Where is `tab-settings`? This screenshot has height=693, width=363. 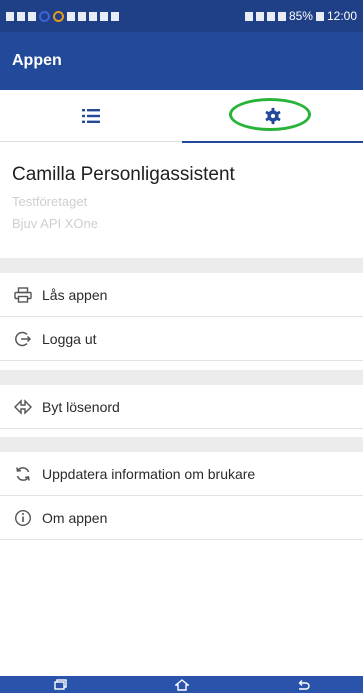
tab-settings is located at coordinates (272, 116).